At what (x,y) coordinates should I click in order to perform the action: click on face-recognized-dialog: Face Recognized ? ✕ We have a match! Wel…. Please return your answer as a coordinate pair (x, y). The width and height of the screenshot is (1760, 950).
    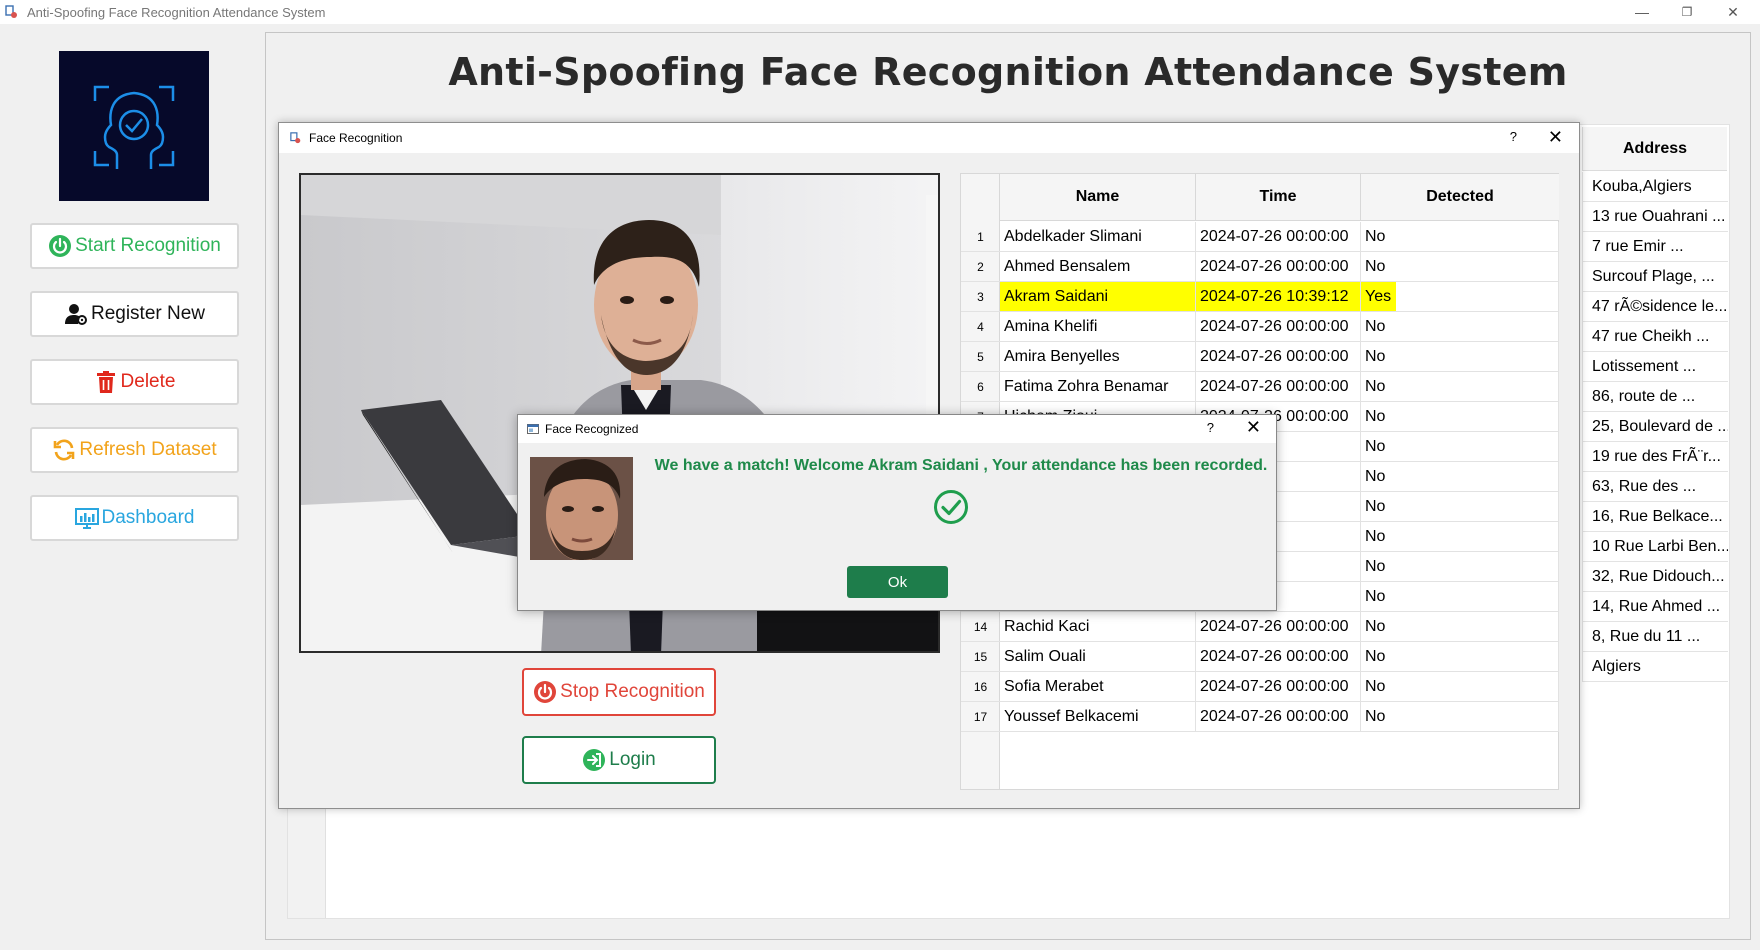
    Looking at the image, I should click on (897, 512).